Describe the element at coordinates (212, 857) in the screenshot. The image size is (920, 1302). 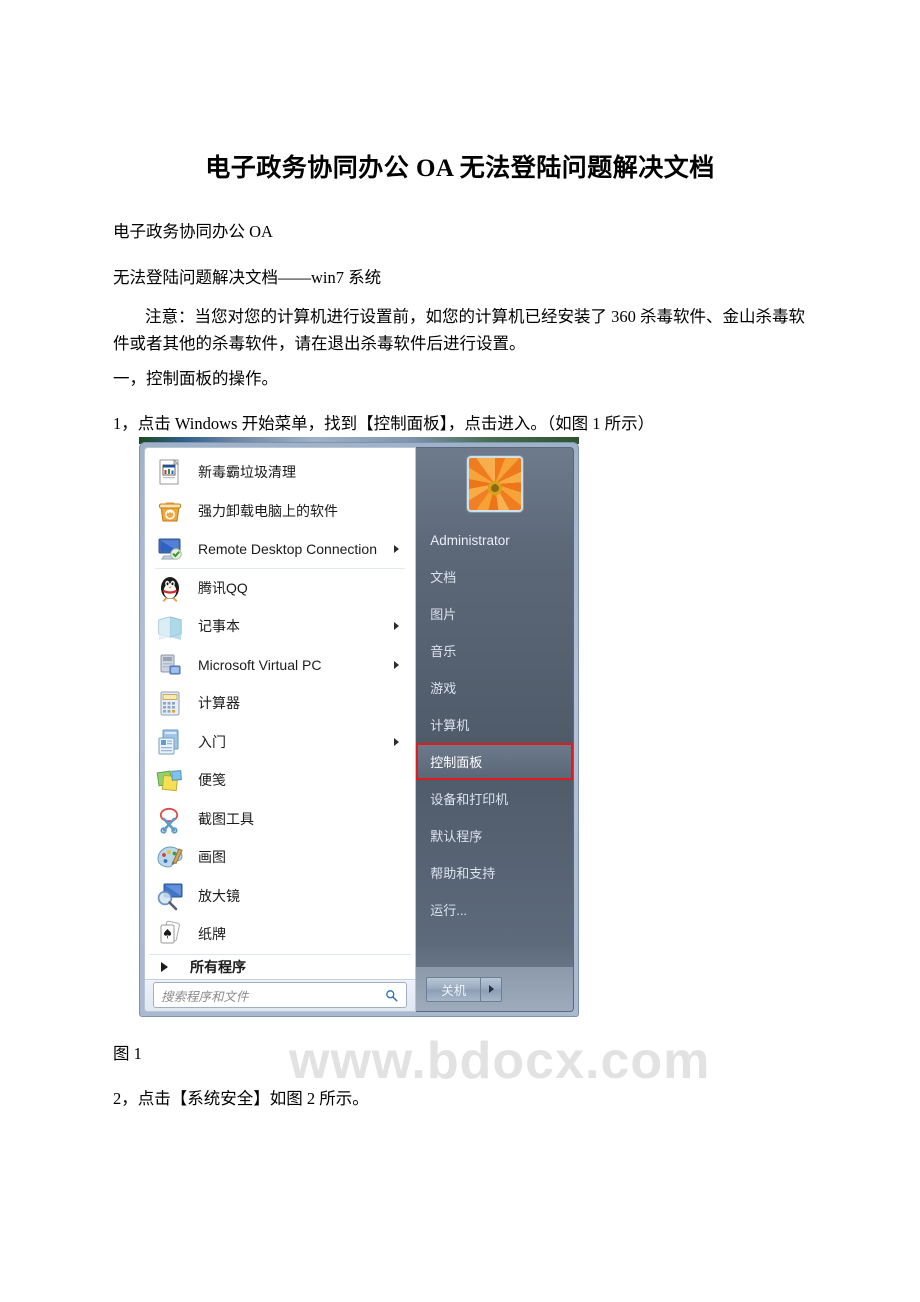
I see `program-item-label: 画图` at that location.